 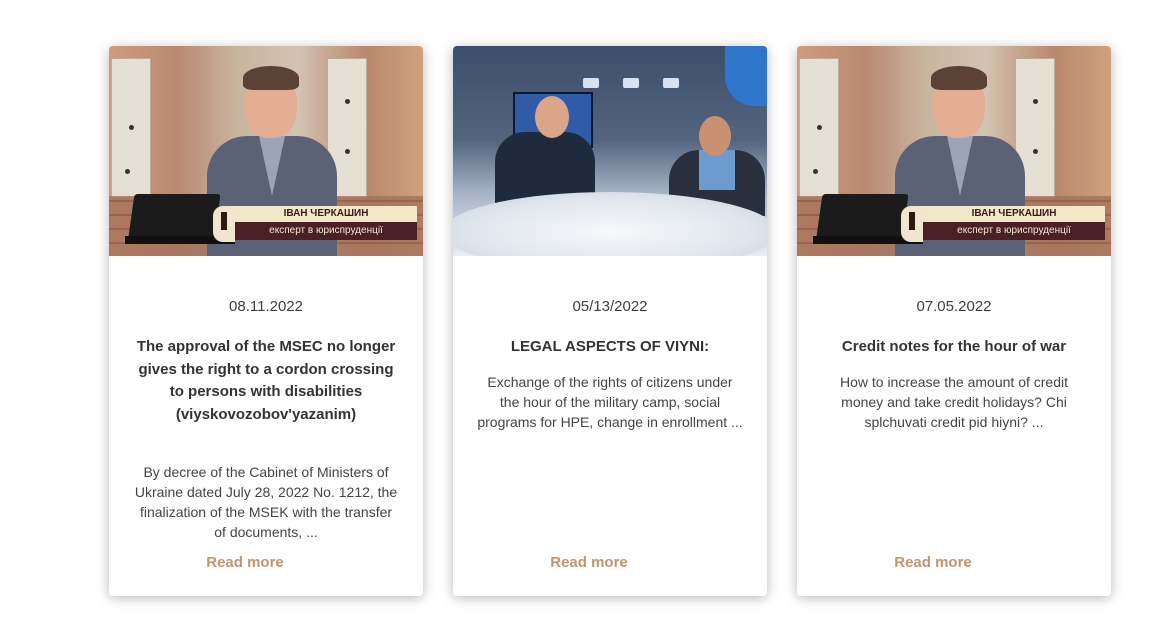 What do you see at coordinates (545, 154) in the screenshot?
I see `host-figure` at bounding box center [545, 154].